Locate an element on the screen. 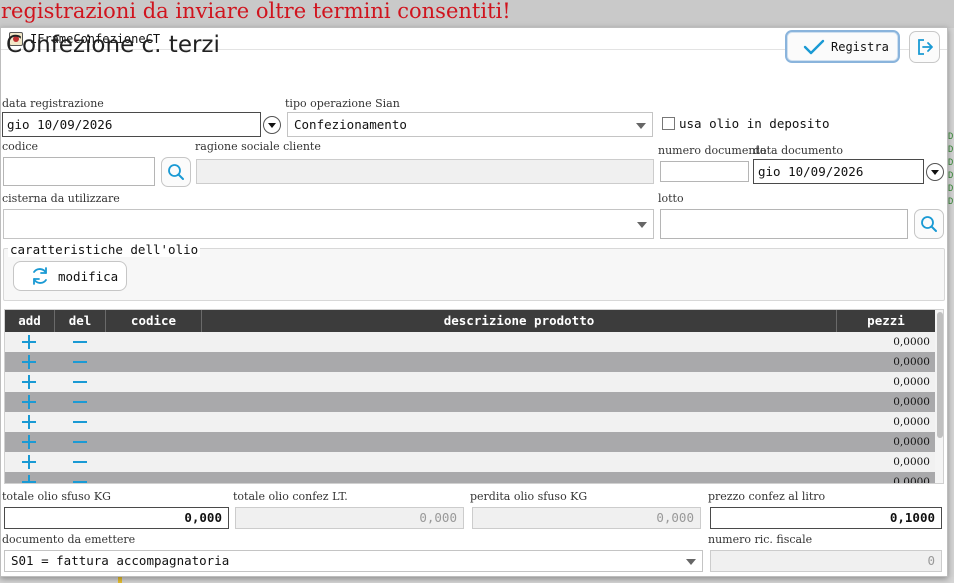  documento-select: S01 = fattura accompagnatoria is located at coordinates (353, 561).